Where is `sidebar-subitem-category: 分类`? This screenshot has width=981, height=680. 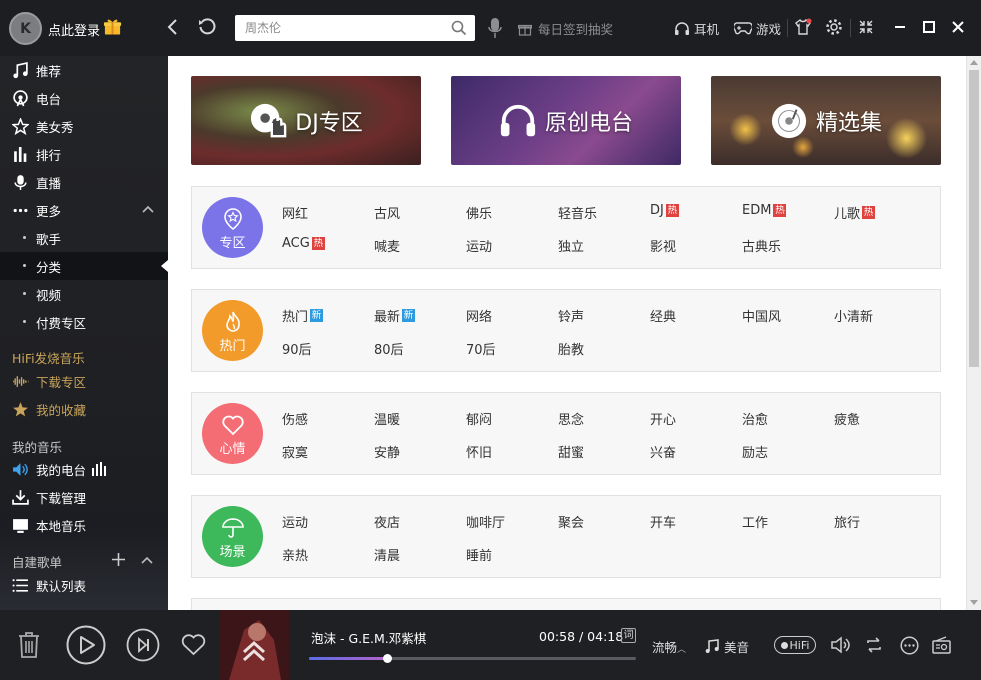 sidebar-subitem-category: 分类 is located at coordinates (84, 266).